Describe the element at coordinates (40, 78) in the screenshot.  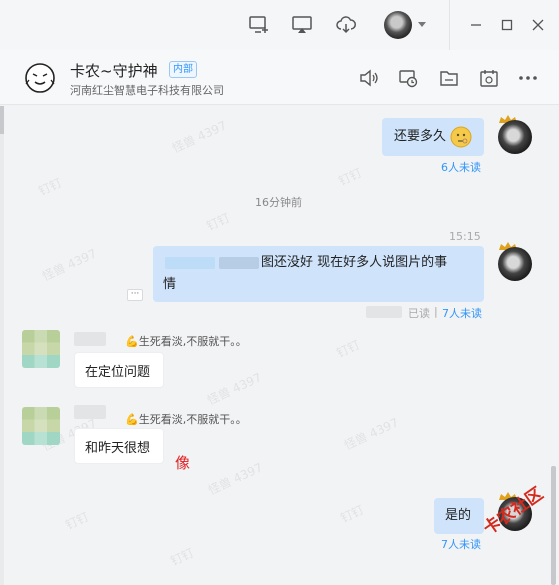
I see `group-avatar-icon` at that location.